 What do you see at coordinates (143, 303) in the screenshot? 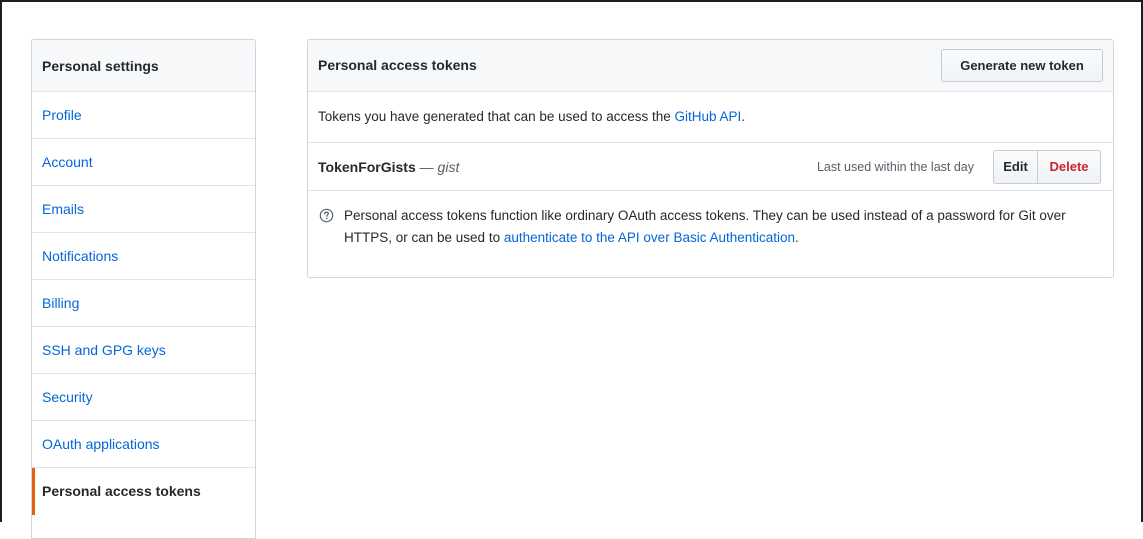
I see `sidebar-item-billing: Billing` at bounding box center [143, 303].